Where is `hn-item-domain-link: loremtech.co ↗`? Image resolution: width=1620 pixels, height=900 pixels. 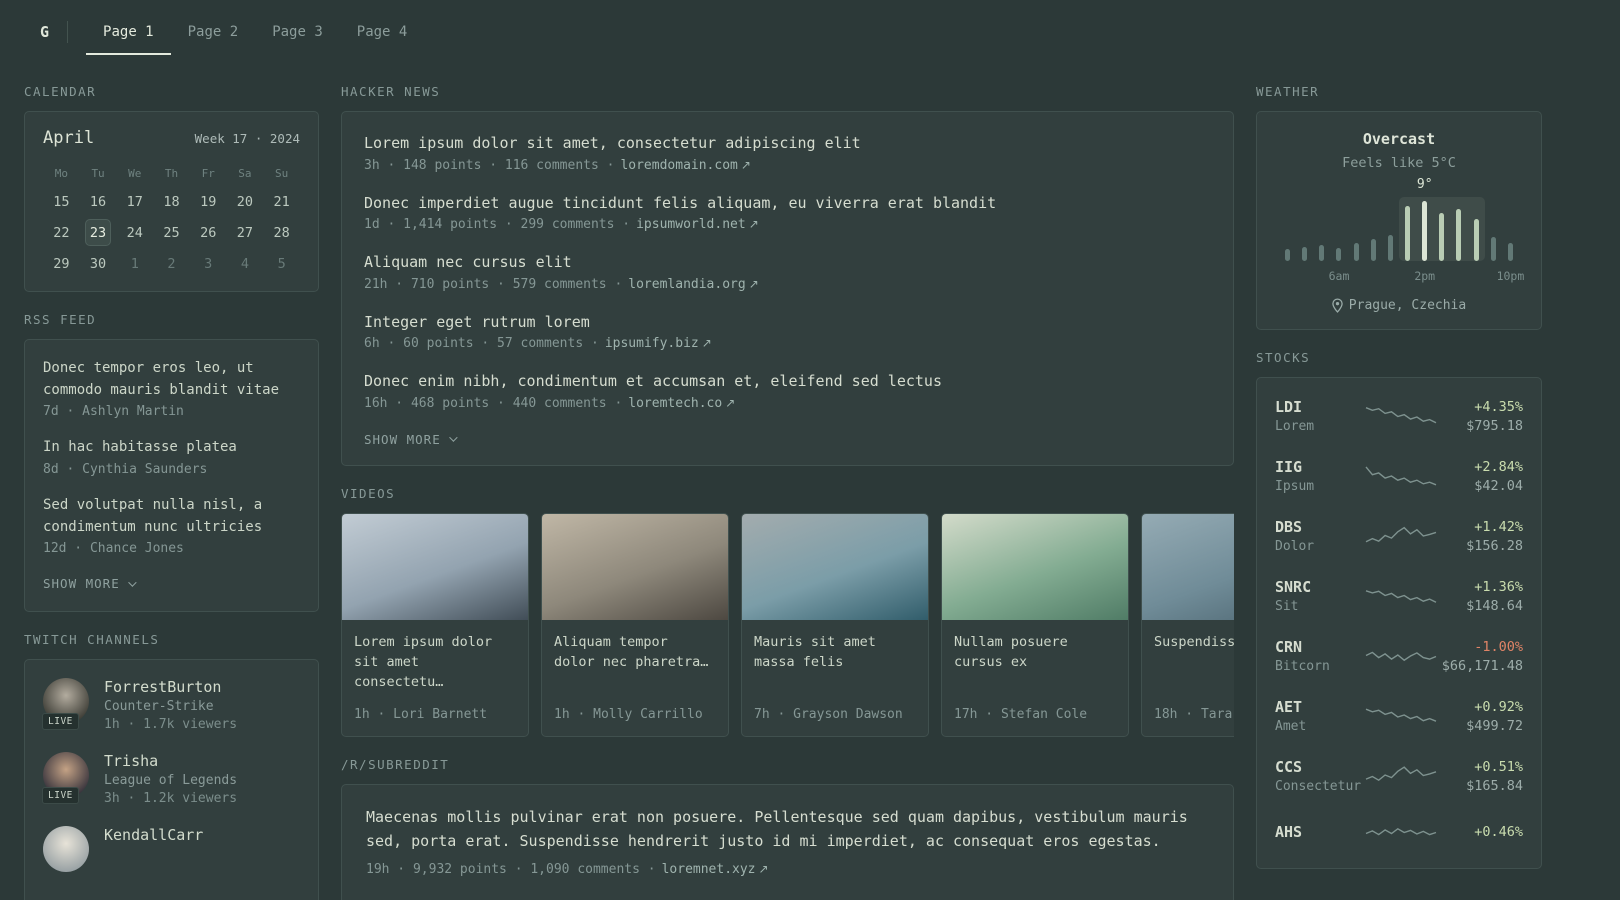
hn-item-domain-link: loremtech.co ↗ is located at coordinates (681, 403).